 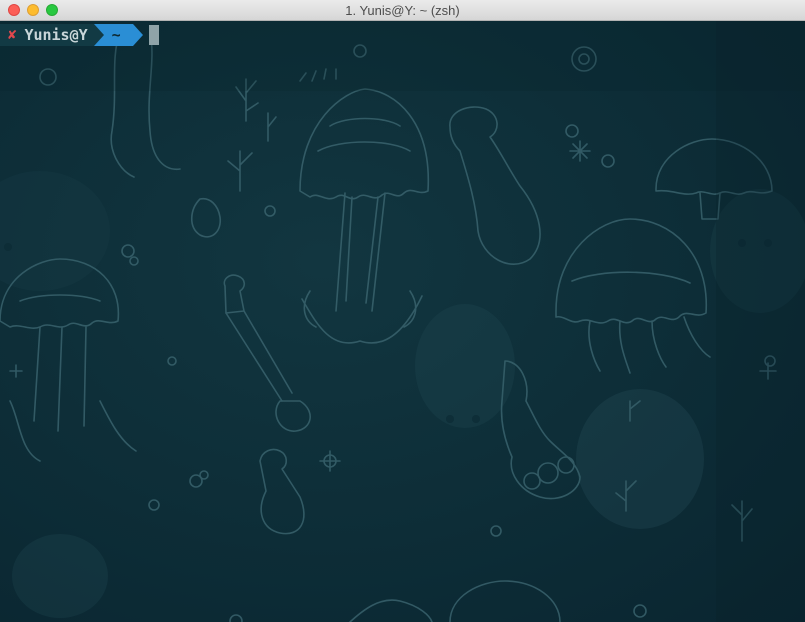 I want to click on title-bar: 1. Yunis@Y: ~ (zsh), so click(x=402, y=10).